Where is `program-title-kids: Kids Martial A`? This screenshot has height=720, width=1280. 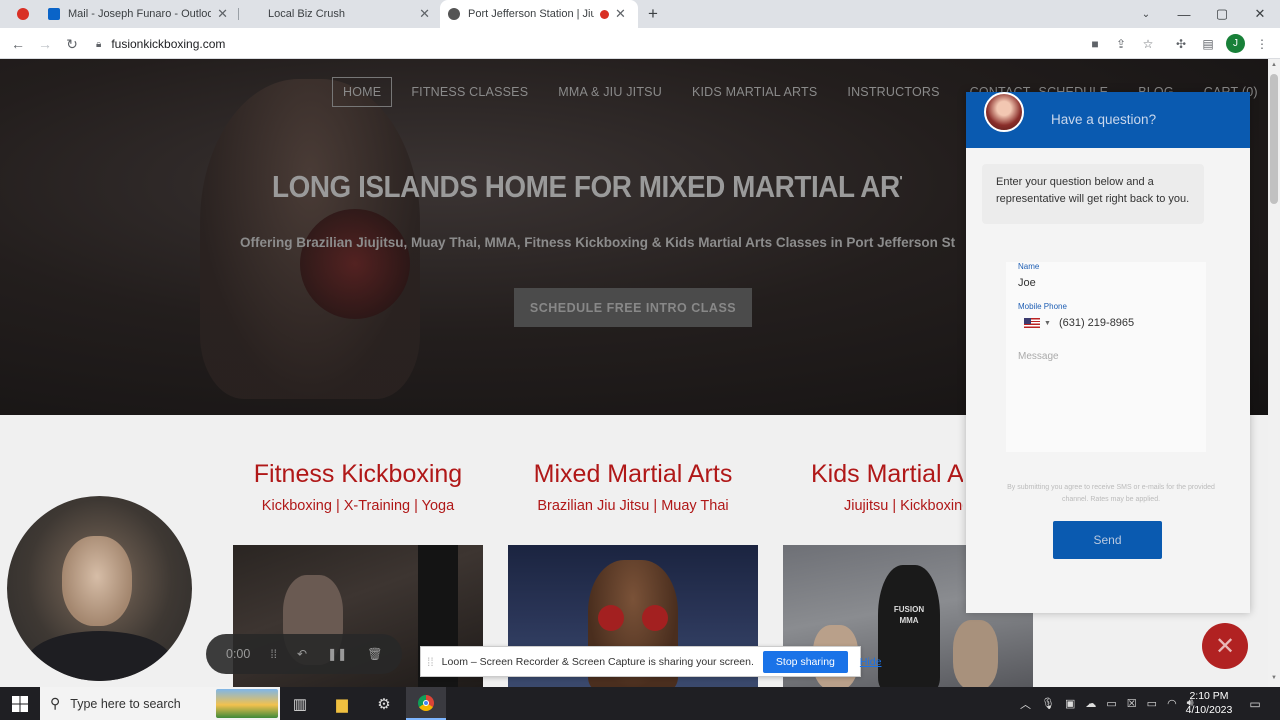
program-title-kids: Kids Martial A is located at coordinates (873, 474).